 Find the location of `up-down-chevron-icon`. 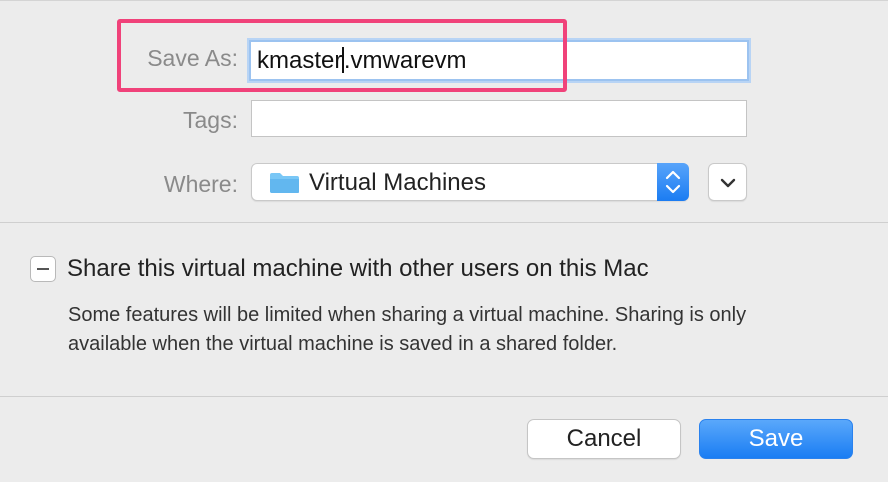

up-down-chevron-icon is located at coordinates (673, 182).